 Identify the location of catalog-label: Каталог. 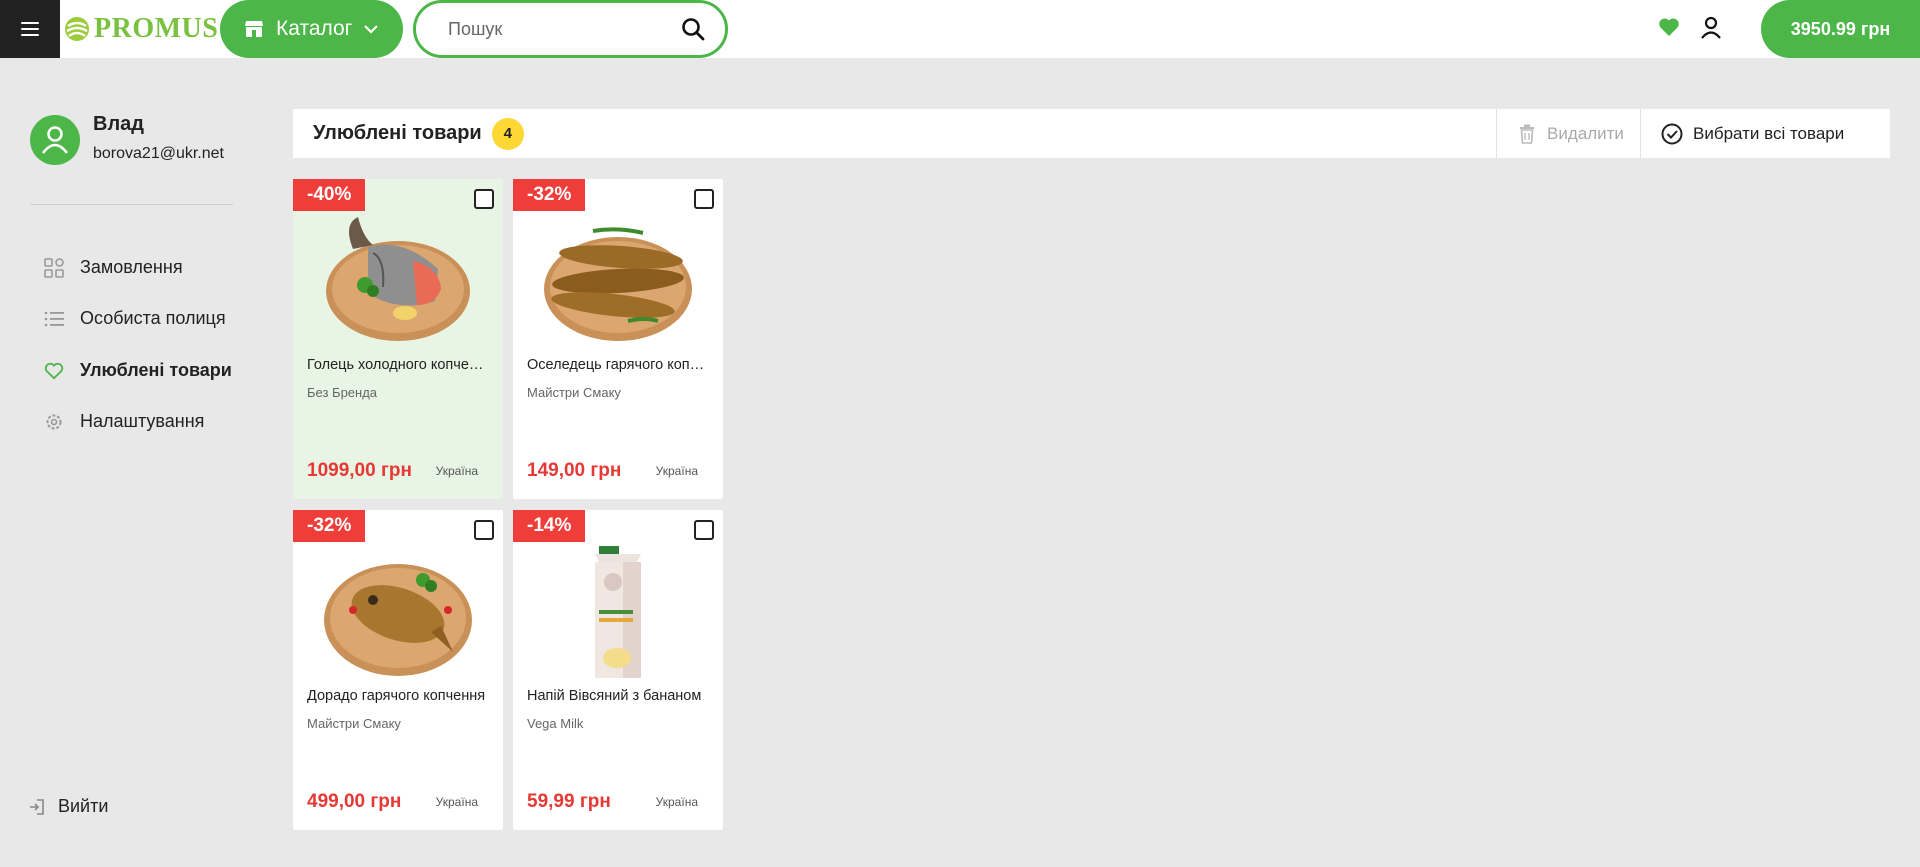
(314, 28).